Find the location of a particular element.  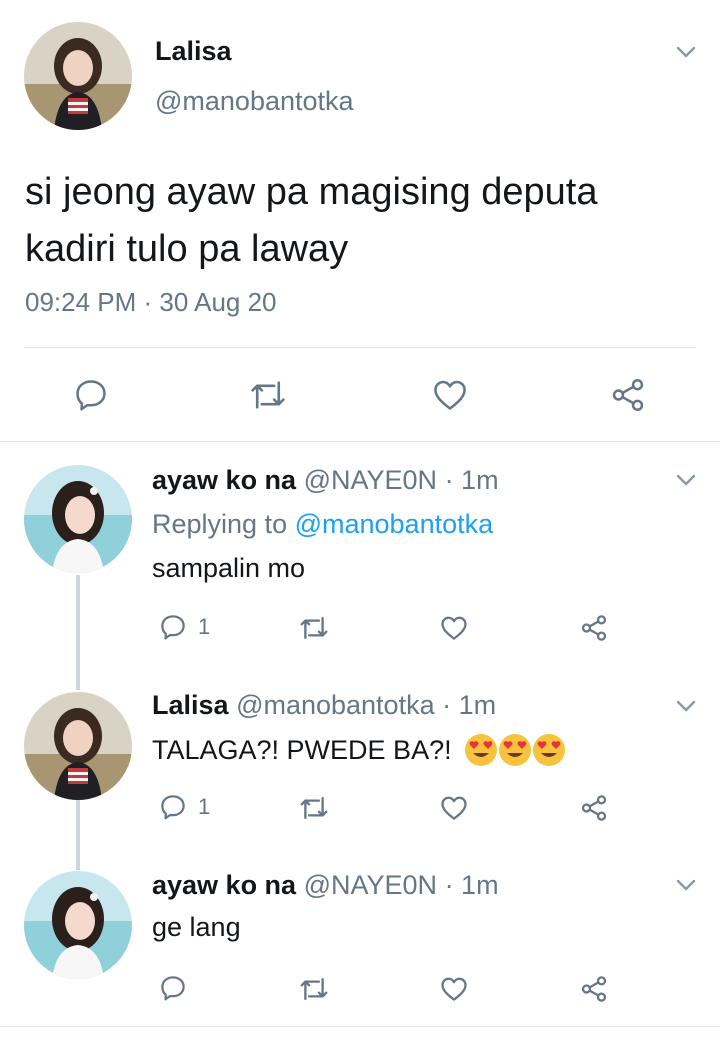

tweet-text: TALAGA?! PWEDE BA?! is located at coordinates (359, 750).